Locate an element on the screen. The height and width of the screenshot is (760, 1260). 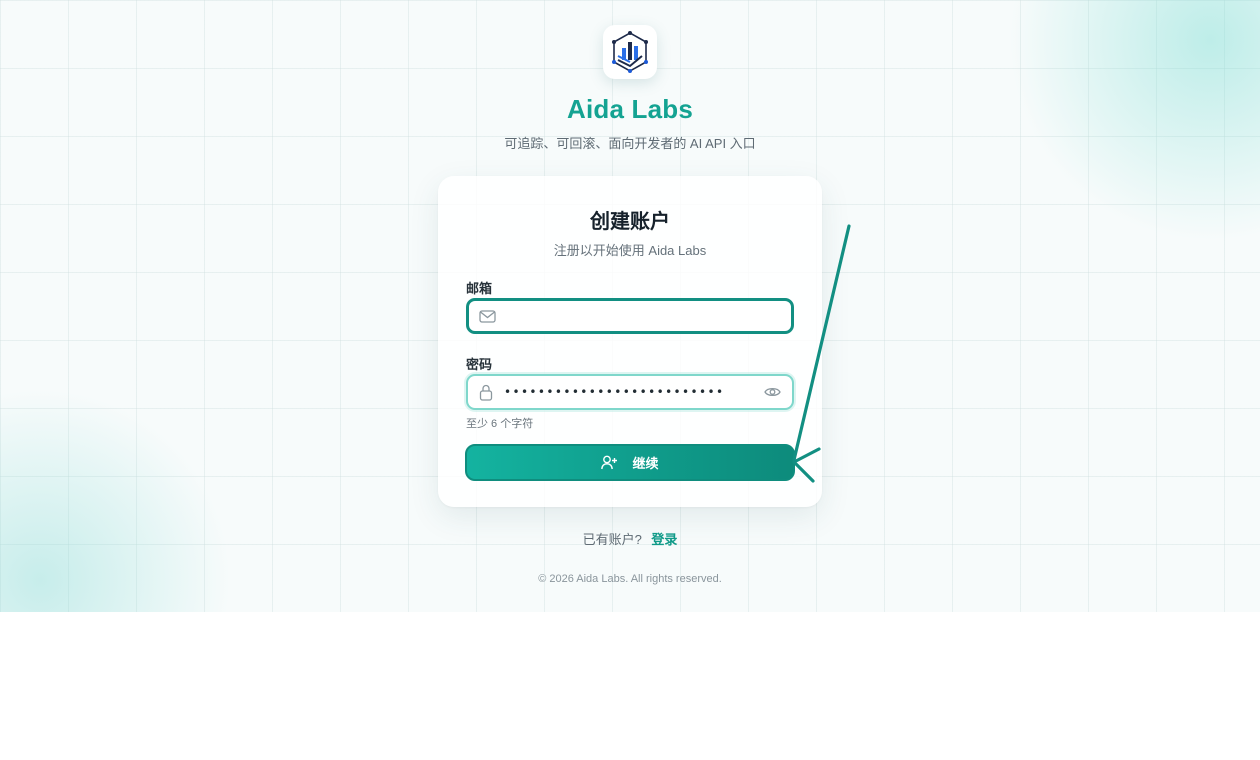
email-input is located at coordinates (648, 316).